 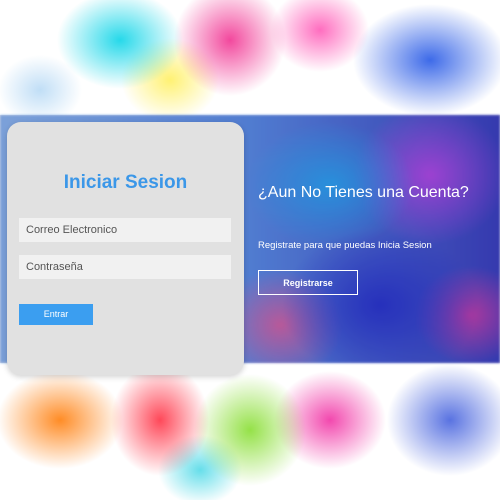 What do you see at coordinates (125, 230) in the screenshot?
I see `email-field` at bounding box center [125, 230].